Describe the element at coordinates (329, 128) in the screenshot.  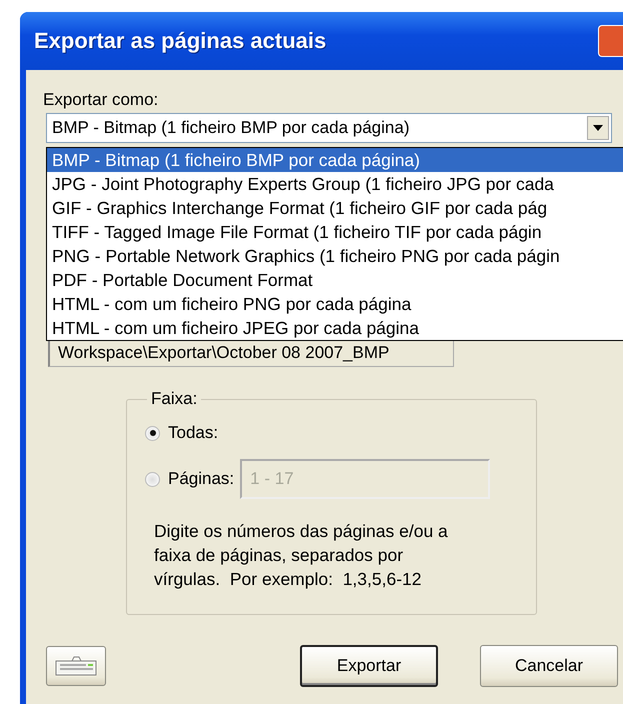
I see `format-dropdown: BMP - Bitmap (1 ficheiro BMP por cada página)` at that location.